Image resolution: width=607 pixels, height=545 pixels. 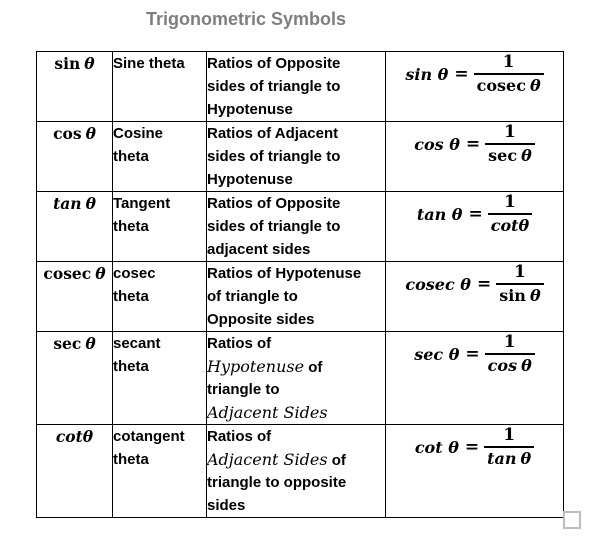 I want to click on equation: tan θ = 1 cotθ, so click(x=475, y=214).